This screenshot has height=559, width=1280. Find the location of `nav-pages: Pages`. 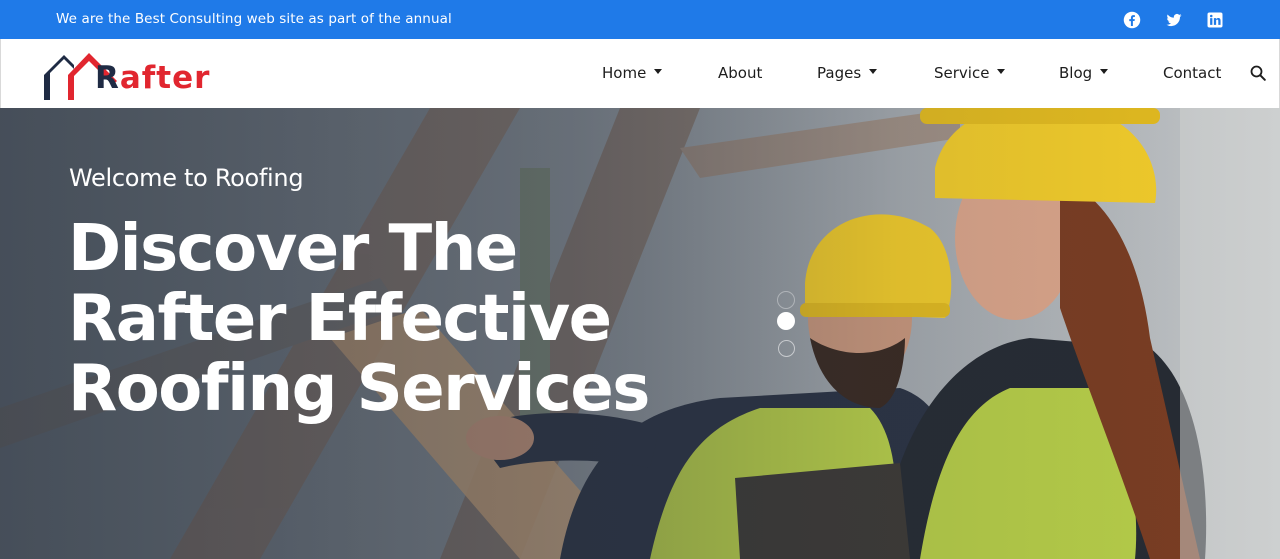

nav-pages: Pages is located at coordinates (847, 73).